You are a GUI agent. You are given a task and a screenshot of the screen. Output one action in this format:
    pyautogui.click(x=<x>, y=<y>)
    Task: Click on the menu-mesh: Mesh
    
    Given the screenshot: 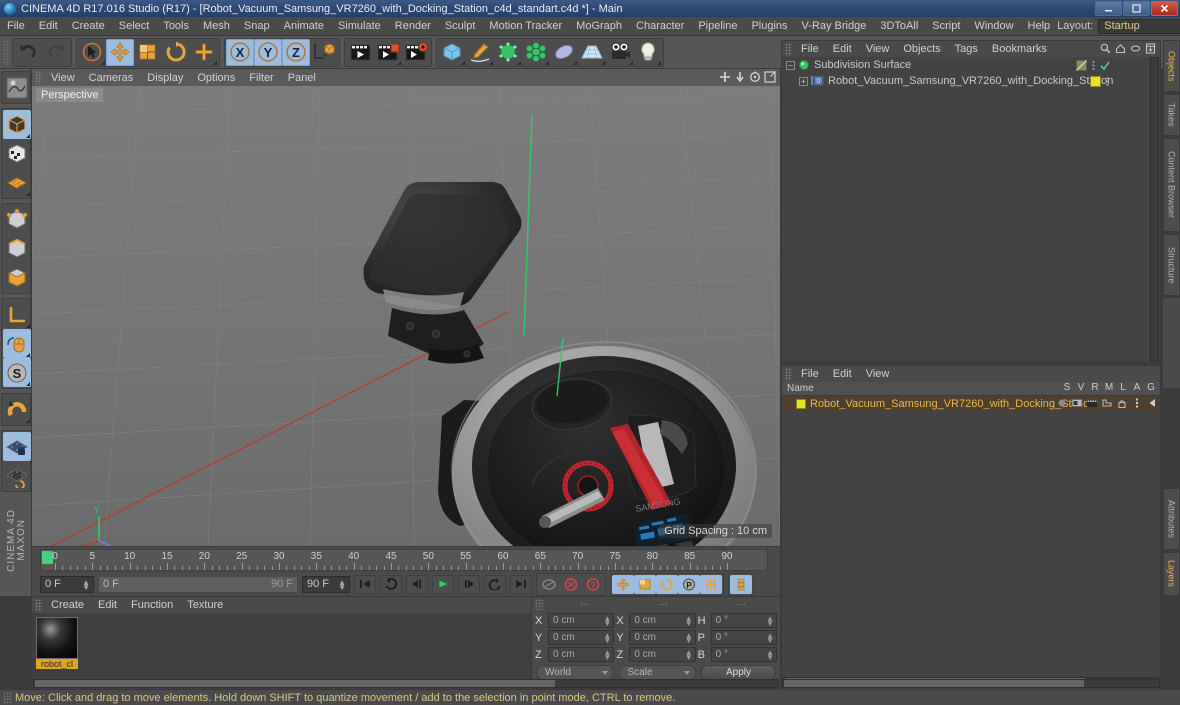 What is the action you would take?
    pyautogui.click(x=216, y=26)
    